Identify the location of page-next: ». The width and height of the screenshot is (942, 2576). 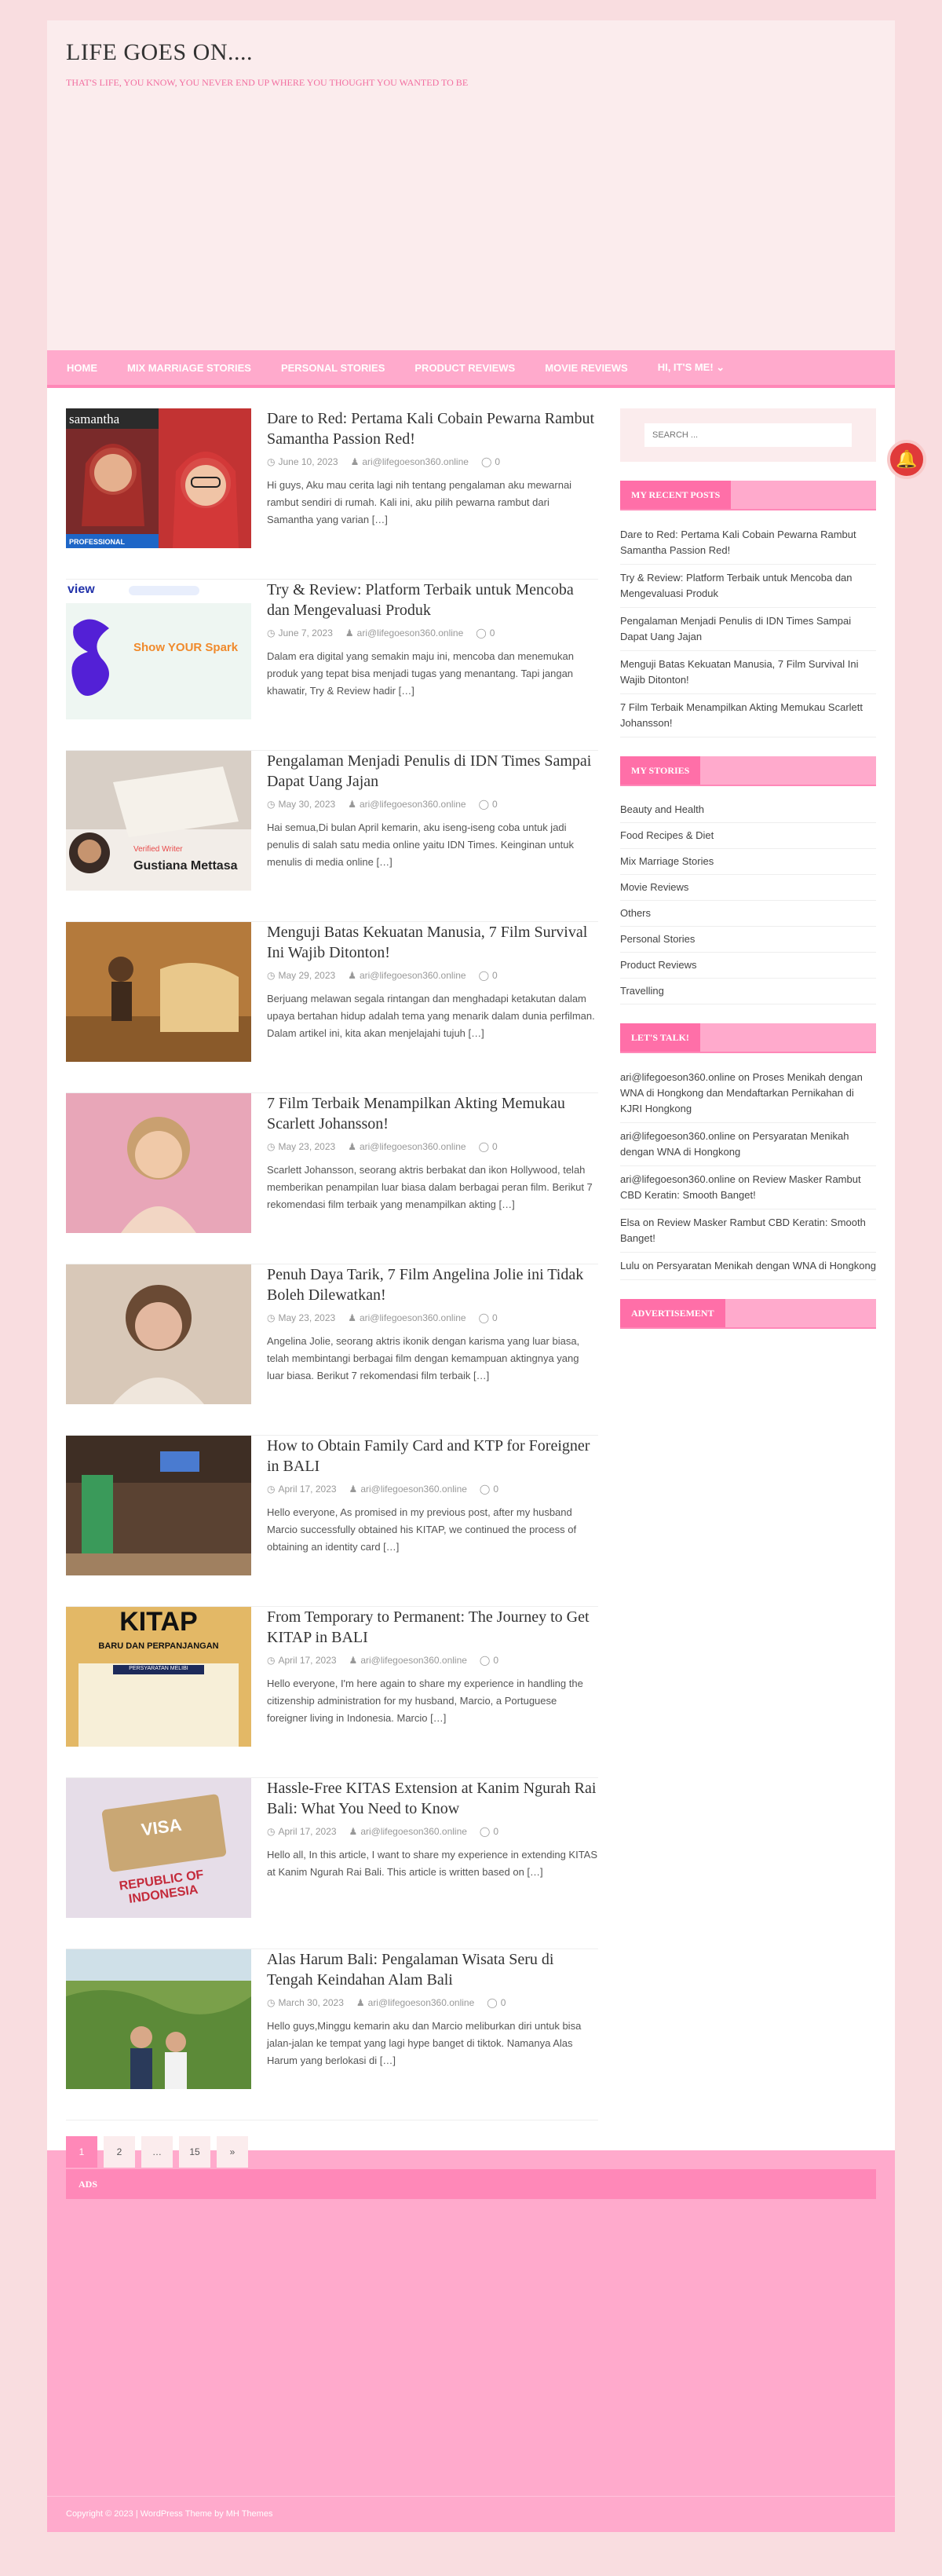
(232, 2152).